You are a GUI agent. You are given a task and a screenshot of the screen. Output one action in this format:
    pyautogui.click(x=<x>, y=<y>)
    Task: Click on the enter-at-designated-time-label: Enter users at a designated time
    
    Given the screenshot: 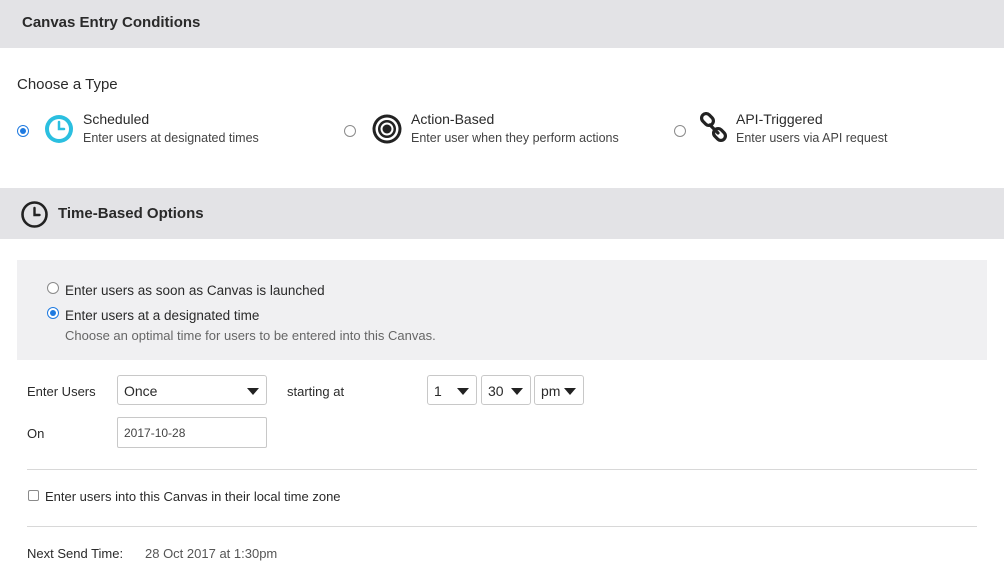 What is the action you would take?
    pyautogui.click(x=162, y=315)
    